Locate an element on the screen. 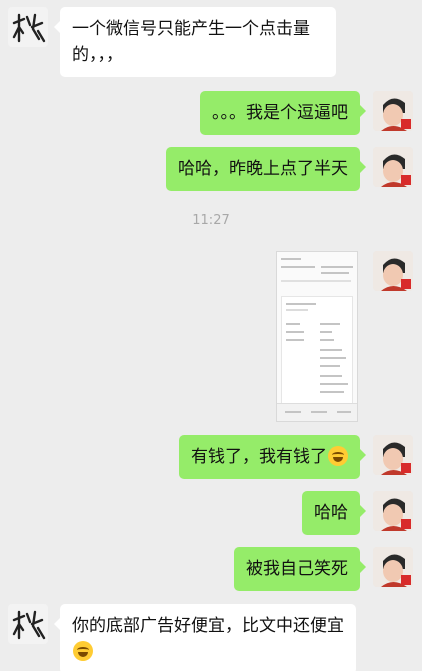 The height and width of the screenshot is (671, 422). message-bubble-incoming: 一个微信号只能产生一个点击量的，，， is located at coordinates (195, 42).